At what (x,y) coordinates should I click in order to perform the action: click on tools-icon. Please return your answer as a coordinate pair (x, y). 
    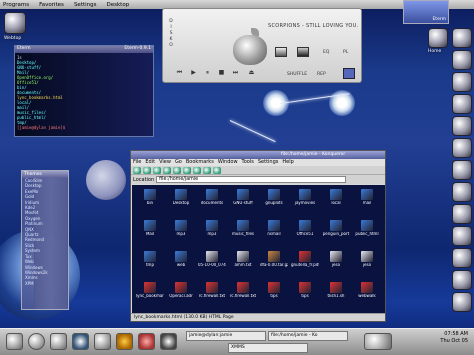
    Looking at the image, I should click on (462, 126).